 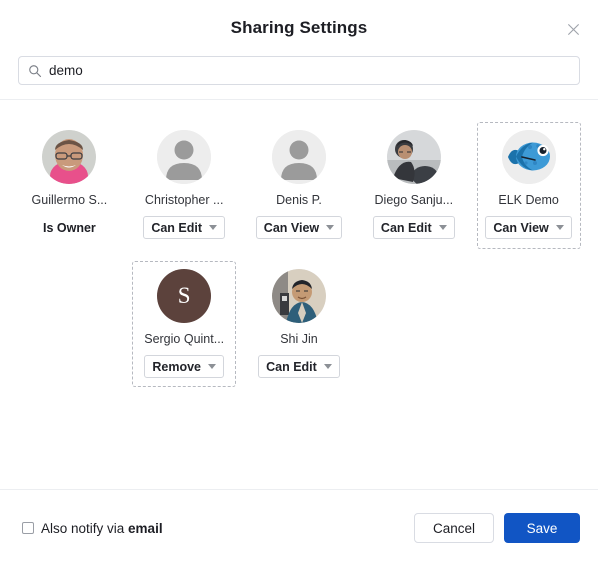 I want to click on search-section, so click(x=299, y=70).